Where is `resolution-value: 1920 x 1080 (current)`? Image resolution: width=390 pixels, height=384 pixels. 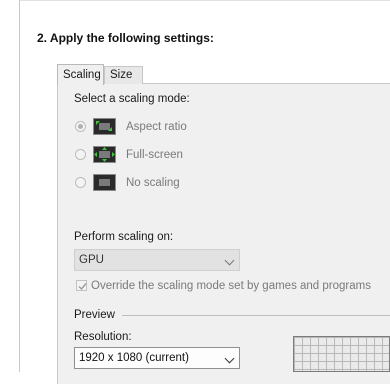 resolution-value: 1920 x 1080 (current) is located at coordinates (134, 358).